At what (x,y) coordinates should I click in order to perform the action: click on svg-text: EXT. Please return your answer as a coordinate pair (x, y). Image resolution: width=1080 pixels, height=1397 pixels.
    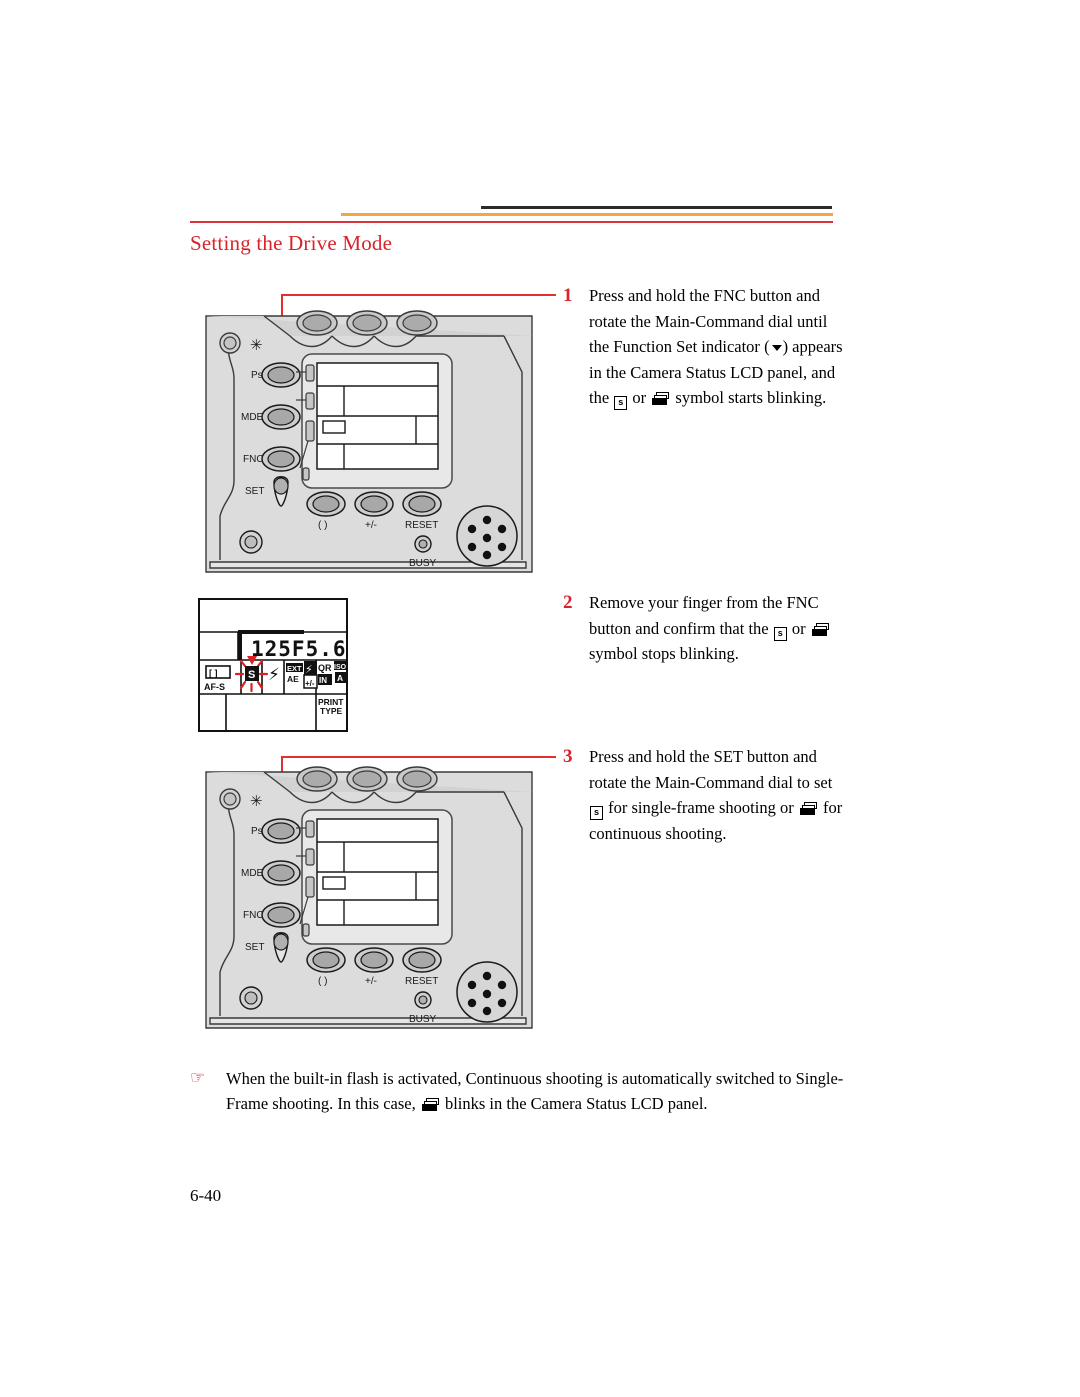
    Looking at the image, I should click on (294, 668).